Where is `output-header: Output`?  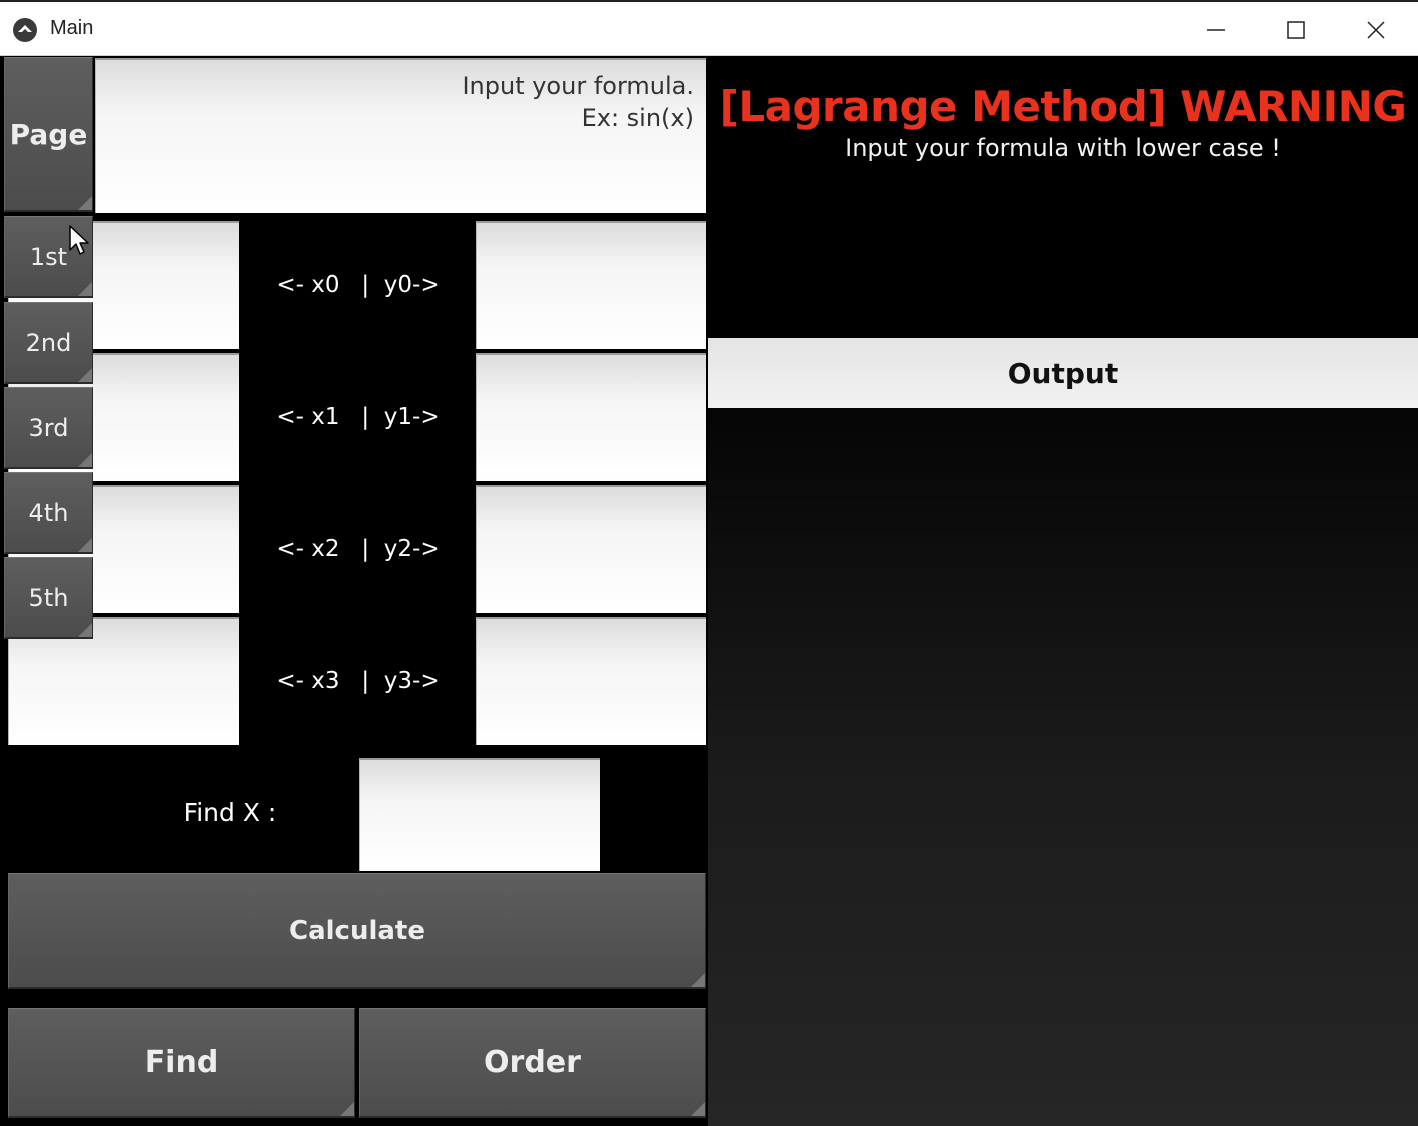
output-header: Output is located at coordinates (1063, 373).